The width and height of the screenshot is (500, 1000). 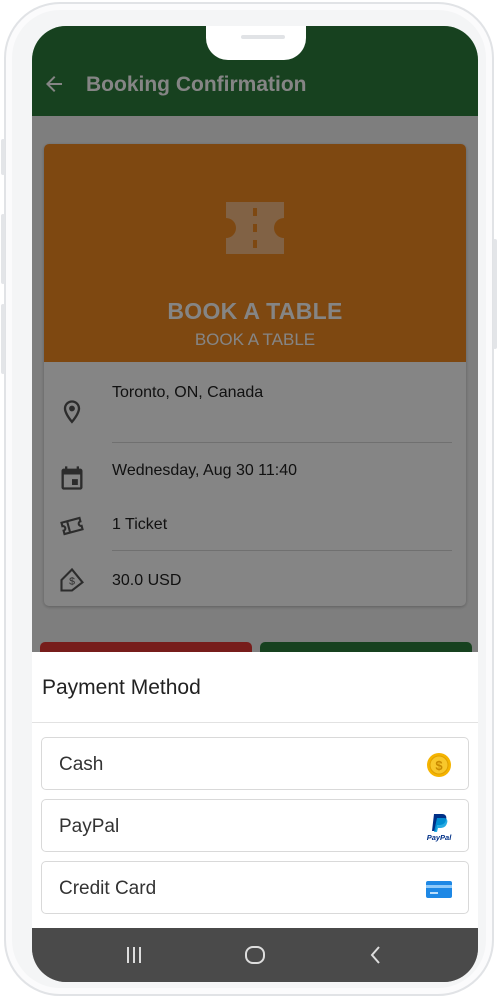 I want to click on volume-up-button, so click(x=3, y=249).